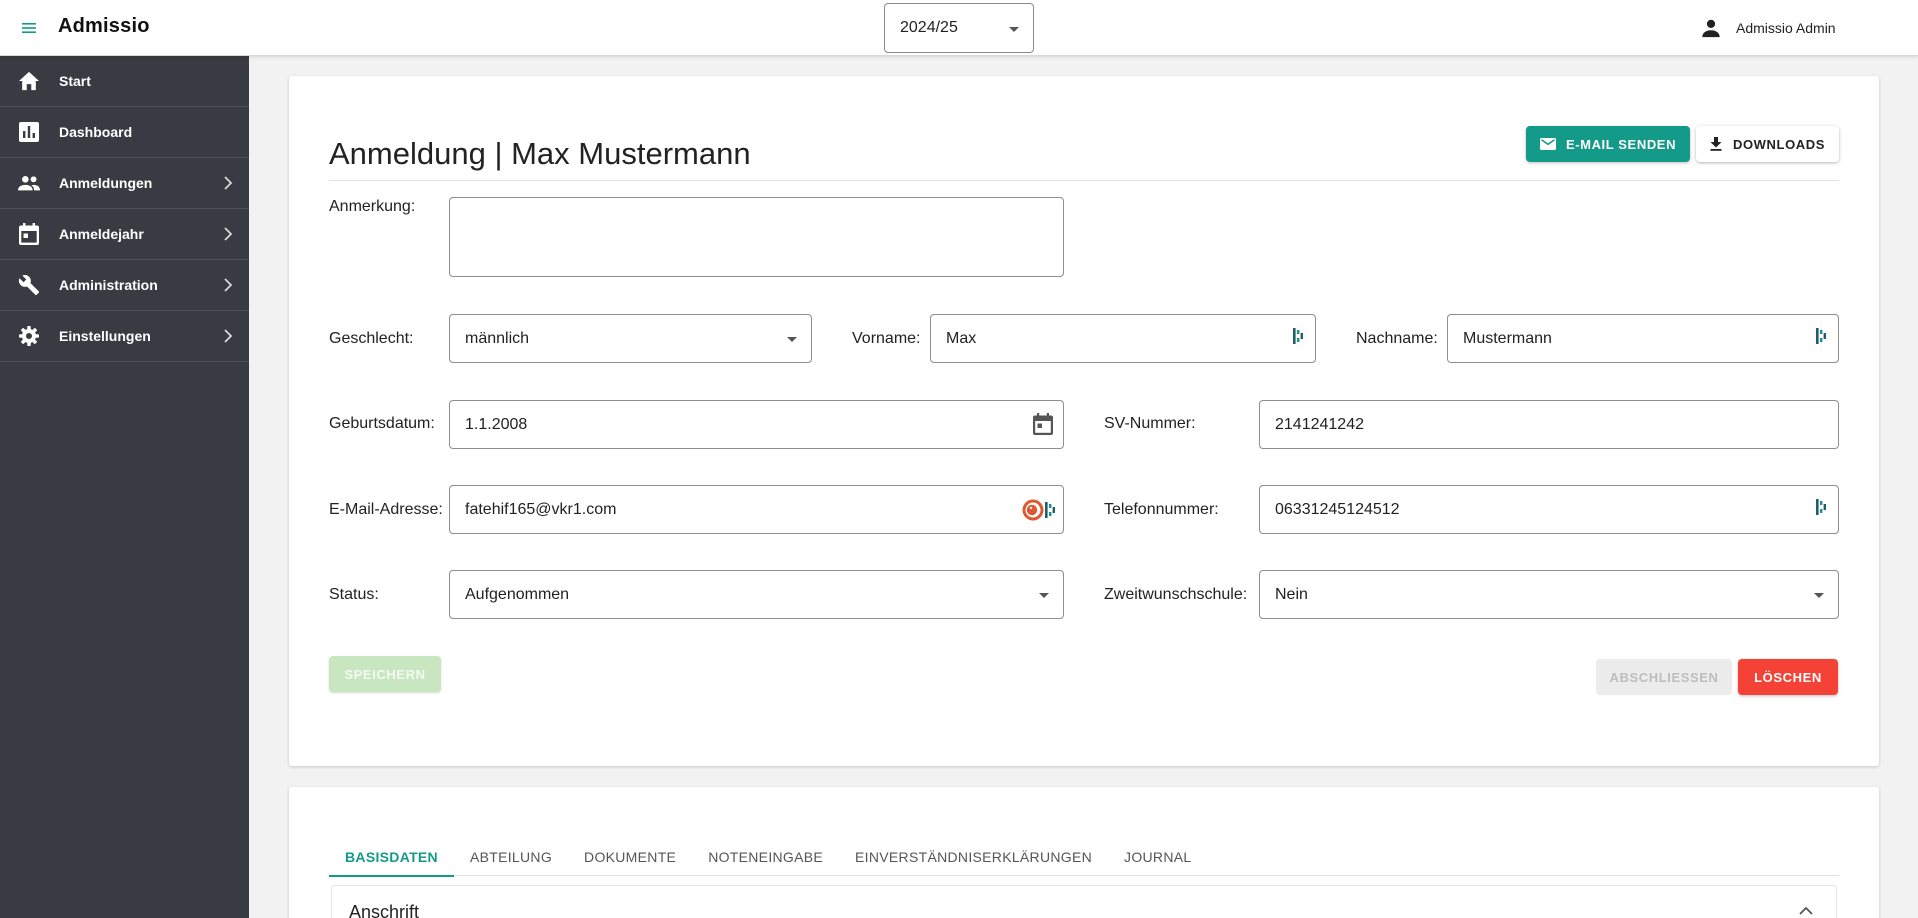 Image resolution: width=1918 pixels, height=918 pixels. What do you see at coordinates (108, 285) in the screenshot?
I see `sidebar-item-label: Administration` at bounding box center [108, 285].